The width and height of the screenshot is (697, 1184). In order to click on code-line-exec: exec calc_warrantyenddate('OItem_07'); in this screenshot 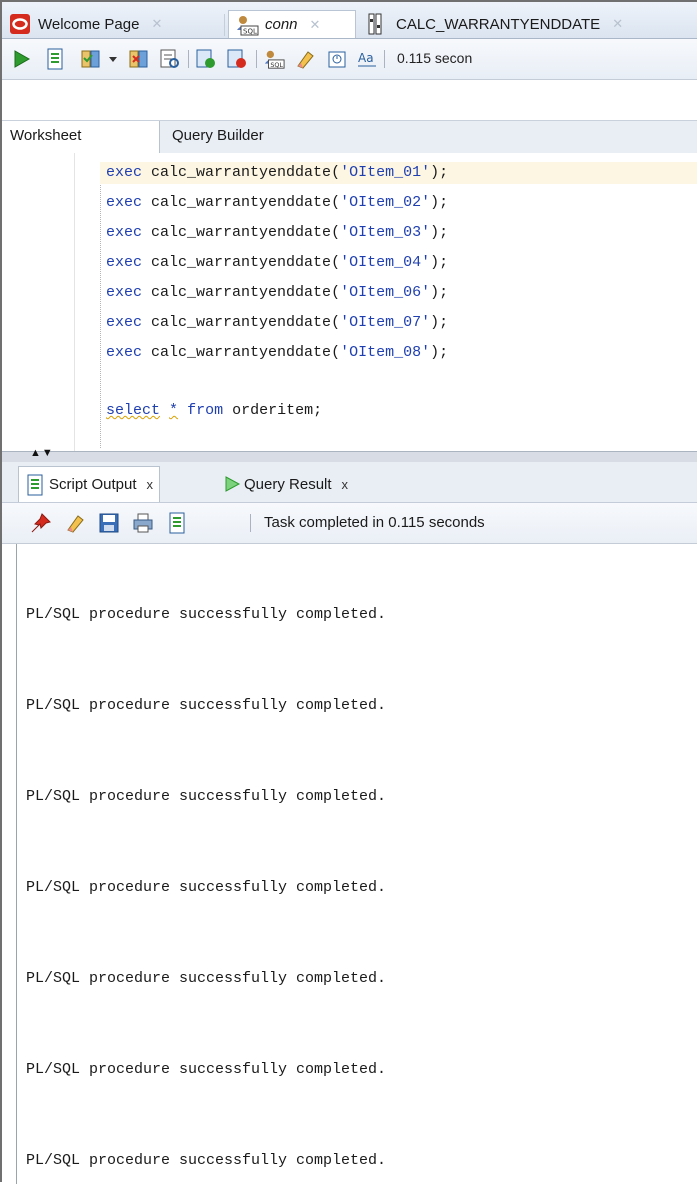, I will do `click(277, 323)`.